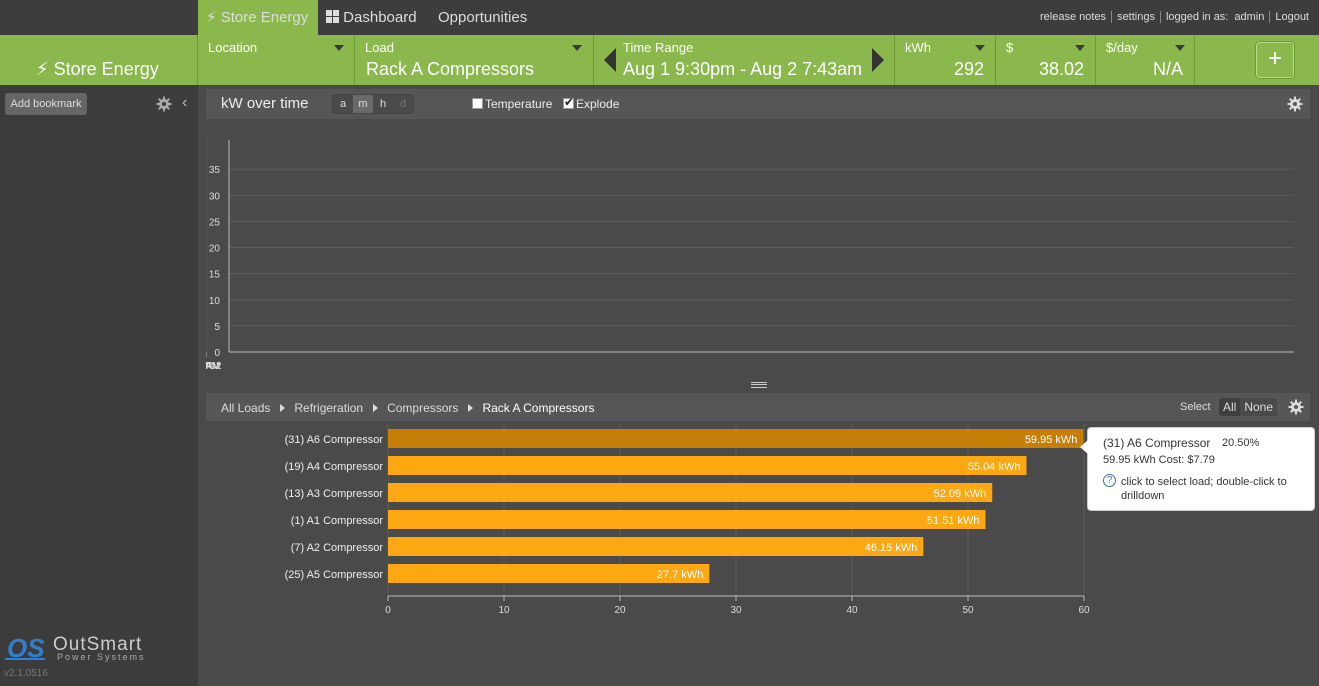 The image size is (1319, 686). I want to click on x-tick-label: 50, so click(968, 610).